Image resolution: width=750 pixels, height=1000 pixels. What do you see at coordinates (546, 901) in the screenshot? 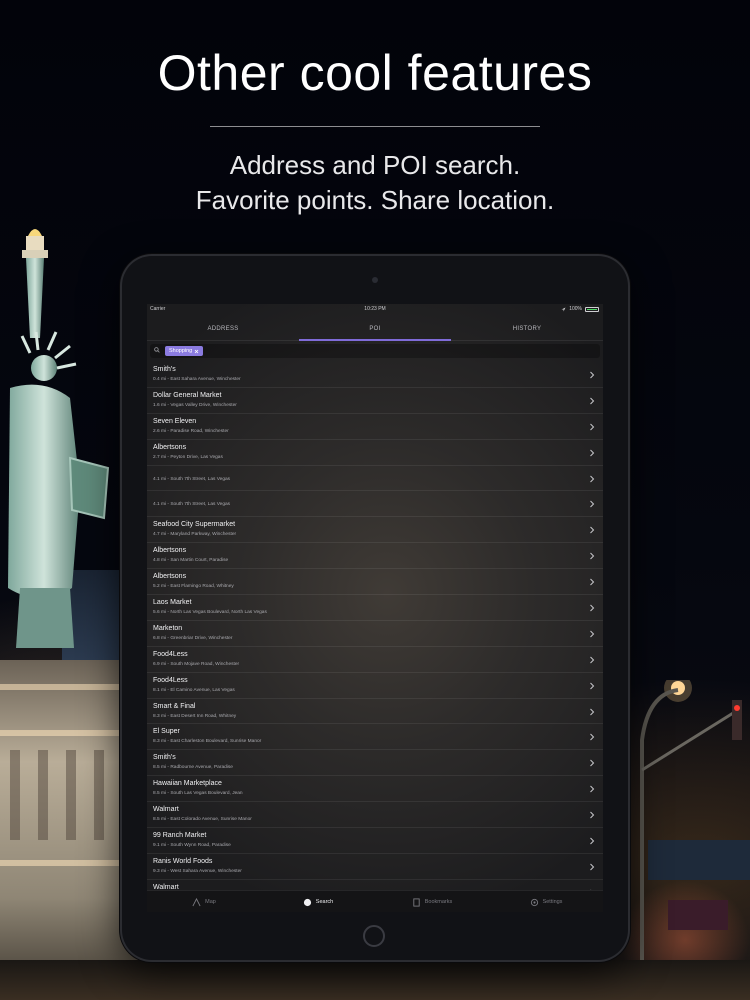
I see `bottom-tab-settings: Settings` at bounding box center [546, 901].